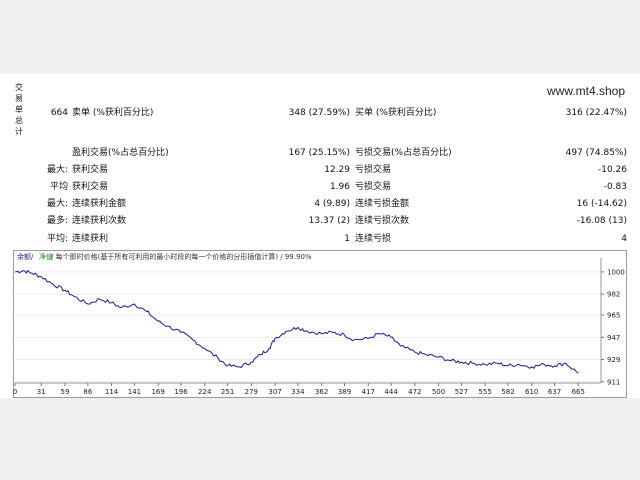 The height and width of the screenshot is (480, 640). What do you see at coordinates (112, 392) in the screenshot?
I see `x-tick-label: 114` at bounding box center [112, 392].